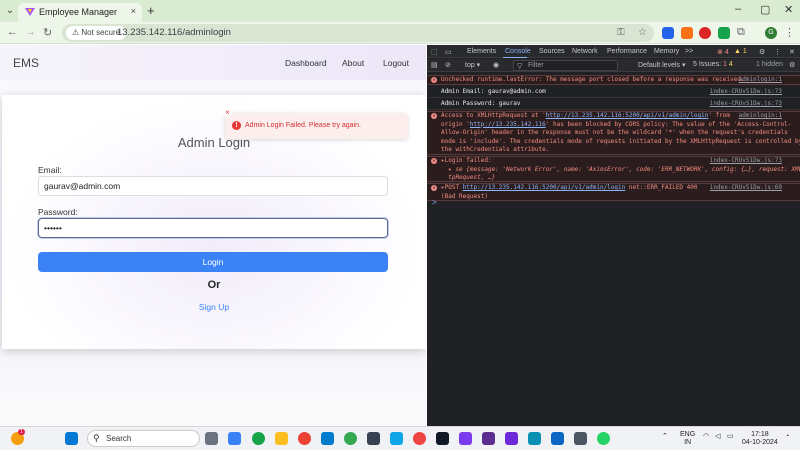  Describe the element at coordinates (466, 161) in the screenshot. I see `console-message-line: ▸Login failed:` at that location.